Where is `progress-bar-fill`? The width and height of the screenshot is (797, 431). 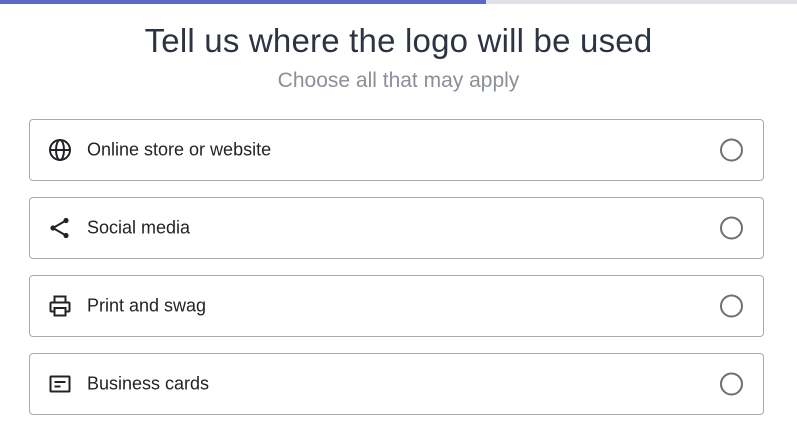 progress-bar-fill is located at coordinates (243, 2).